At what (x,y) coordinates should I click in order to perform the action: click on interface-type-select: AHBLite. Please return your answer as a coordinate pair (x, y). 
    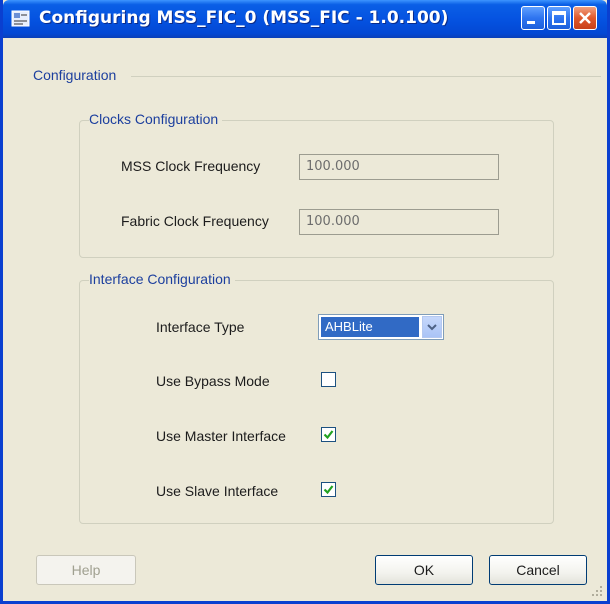
    Looking at the image, I should click on (381, 327).